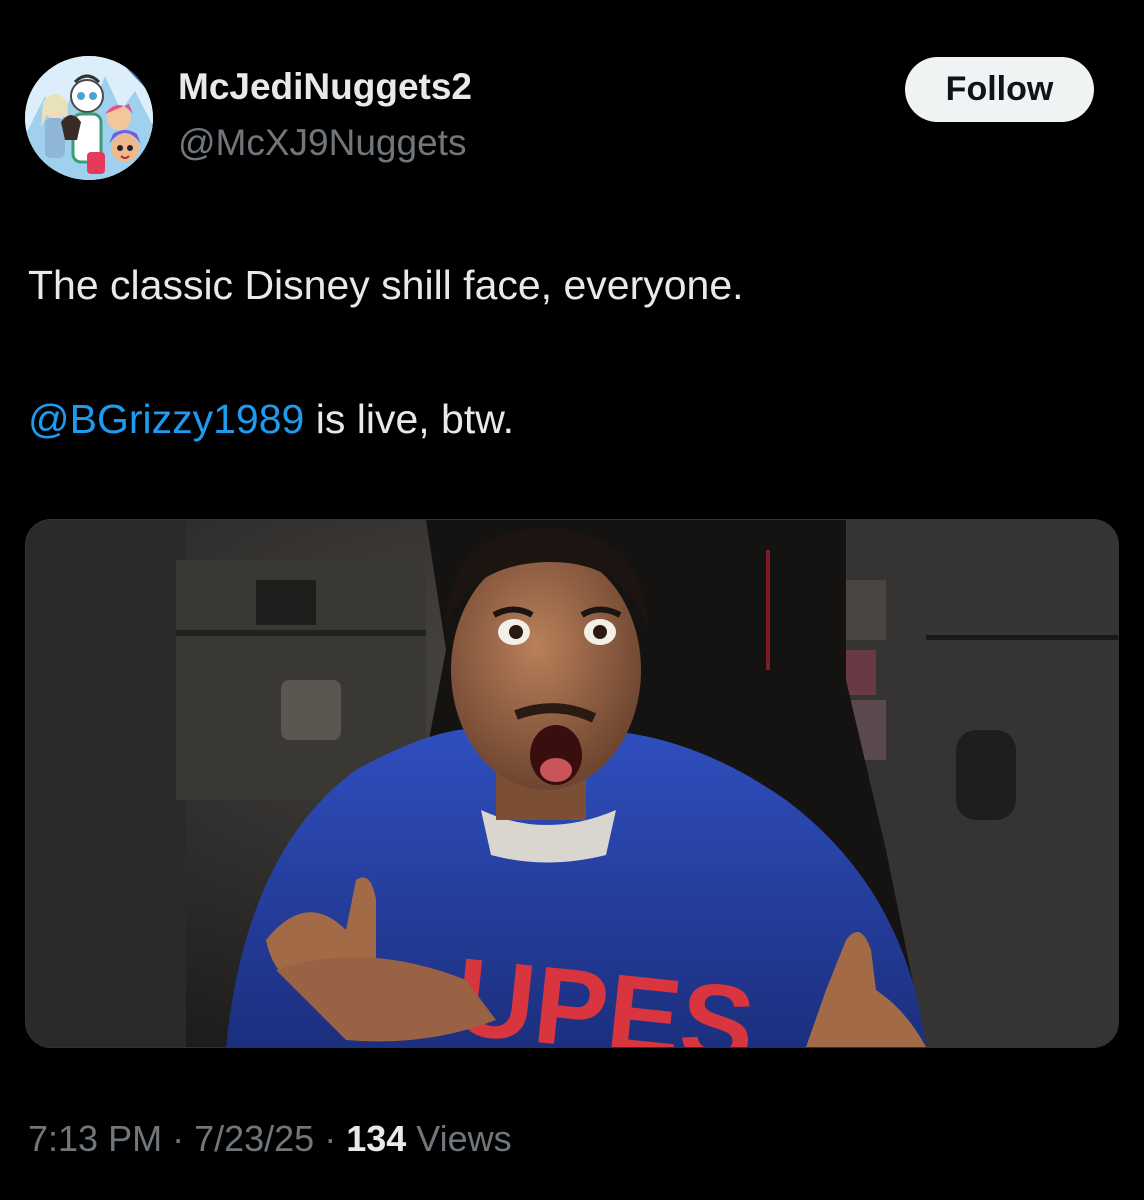 This screenshot has height=1200, width=1144. What do you see at coordinates (386, 285) in the screenshot?
I see `tweet-text-line1: The classic Disney shill face, everyone.` at bounding box center [386, 285].